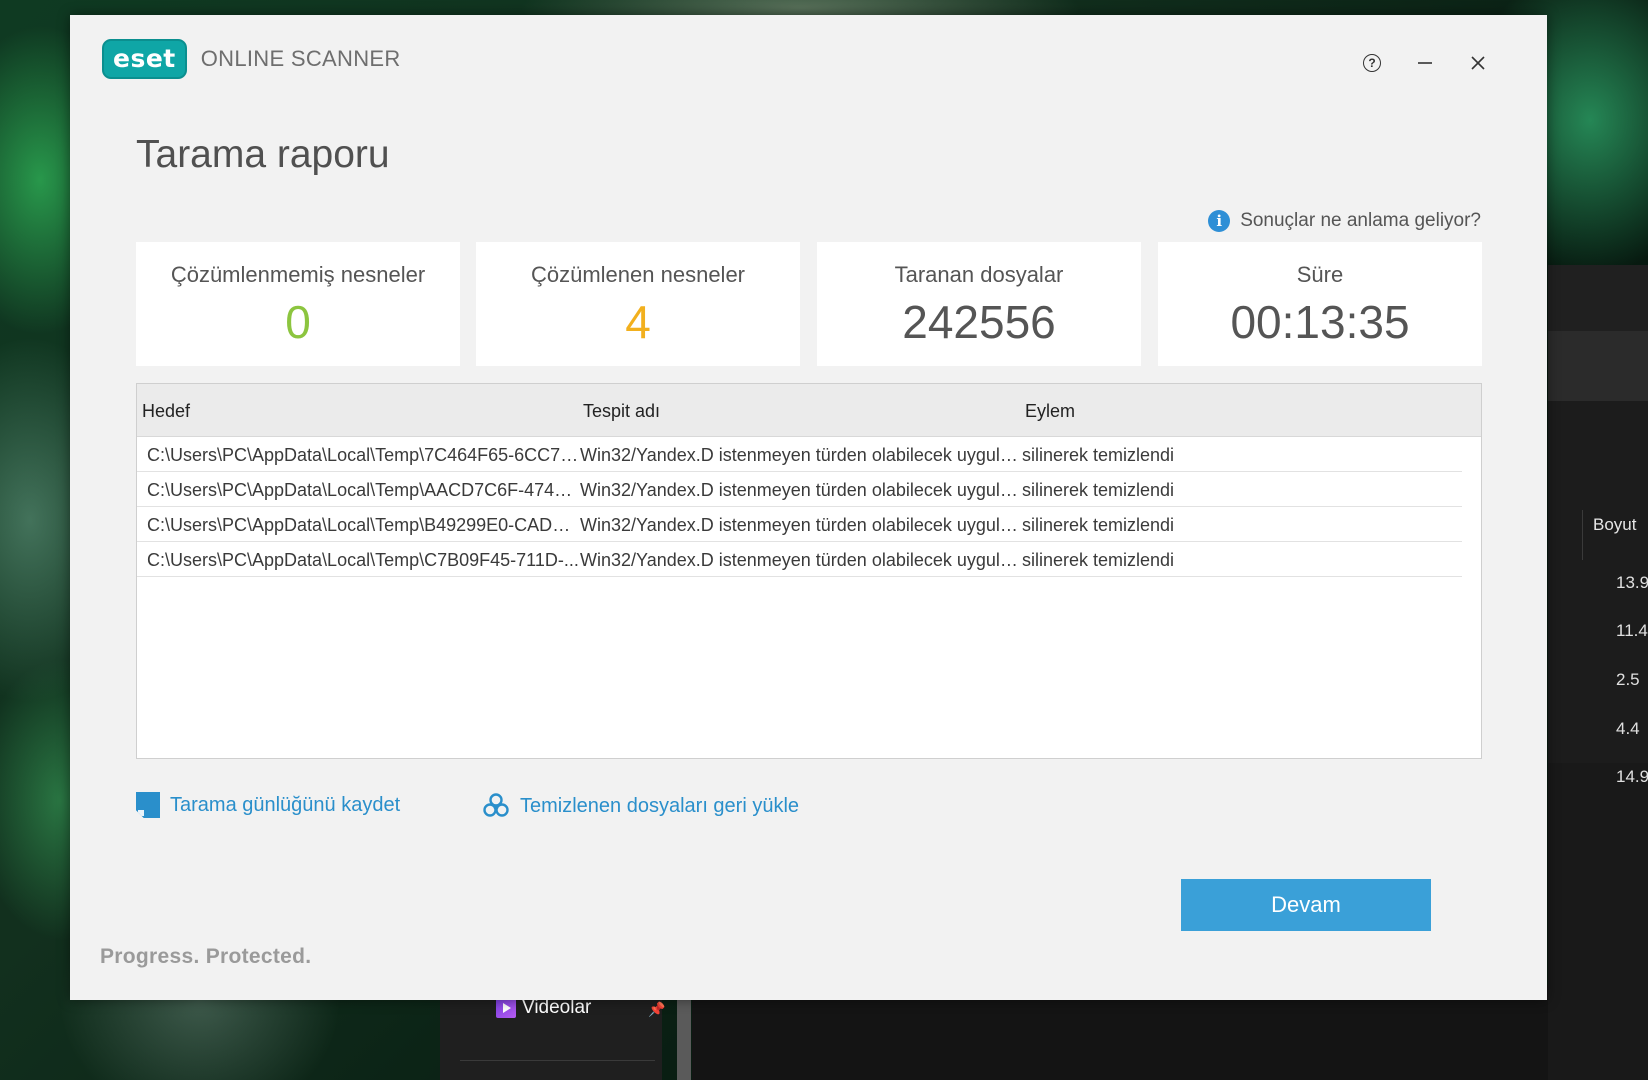  I want to click on file-size: 11.4, so click(1632, 630).